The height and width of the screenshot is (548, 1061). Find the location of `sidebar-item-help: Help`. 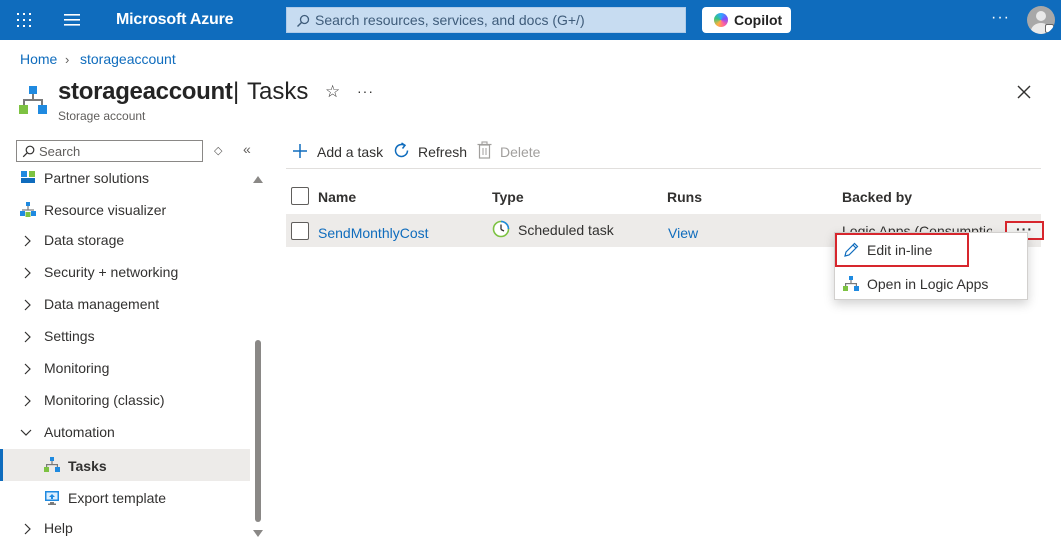

sidebar-item-help: Help is located at coordinates (125, 528).